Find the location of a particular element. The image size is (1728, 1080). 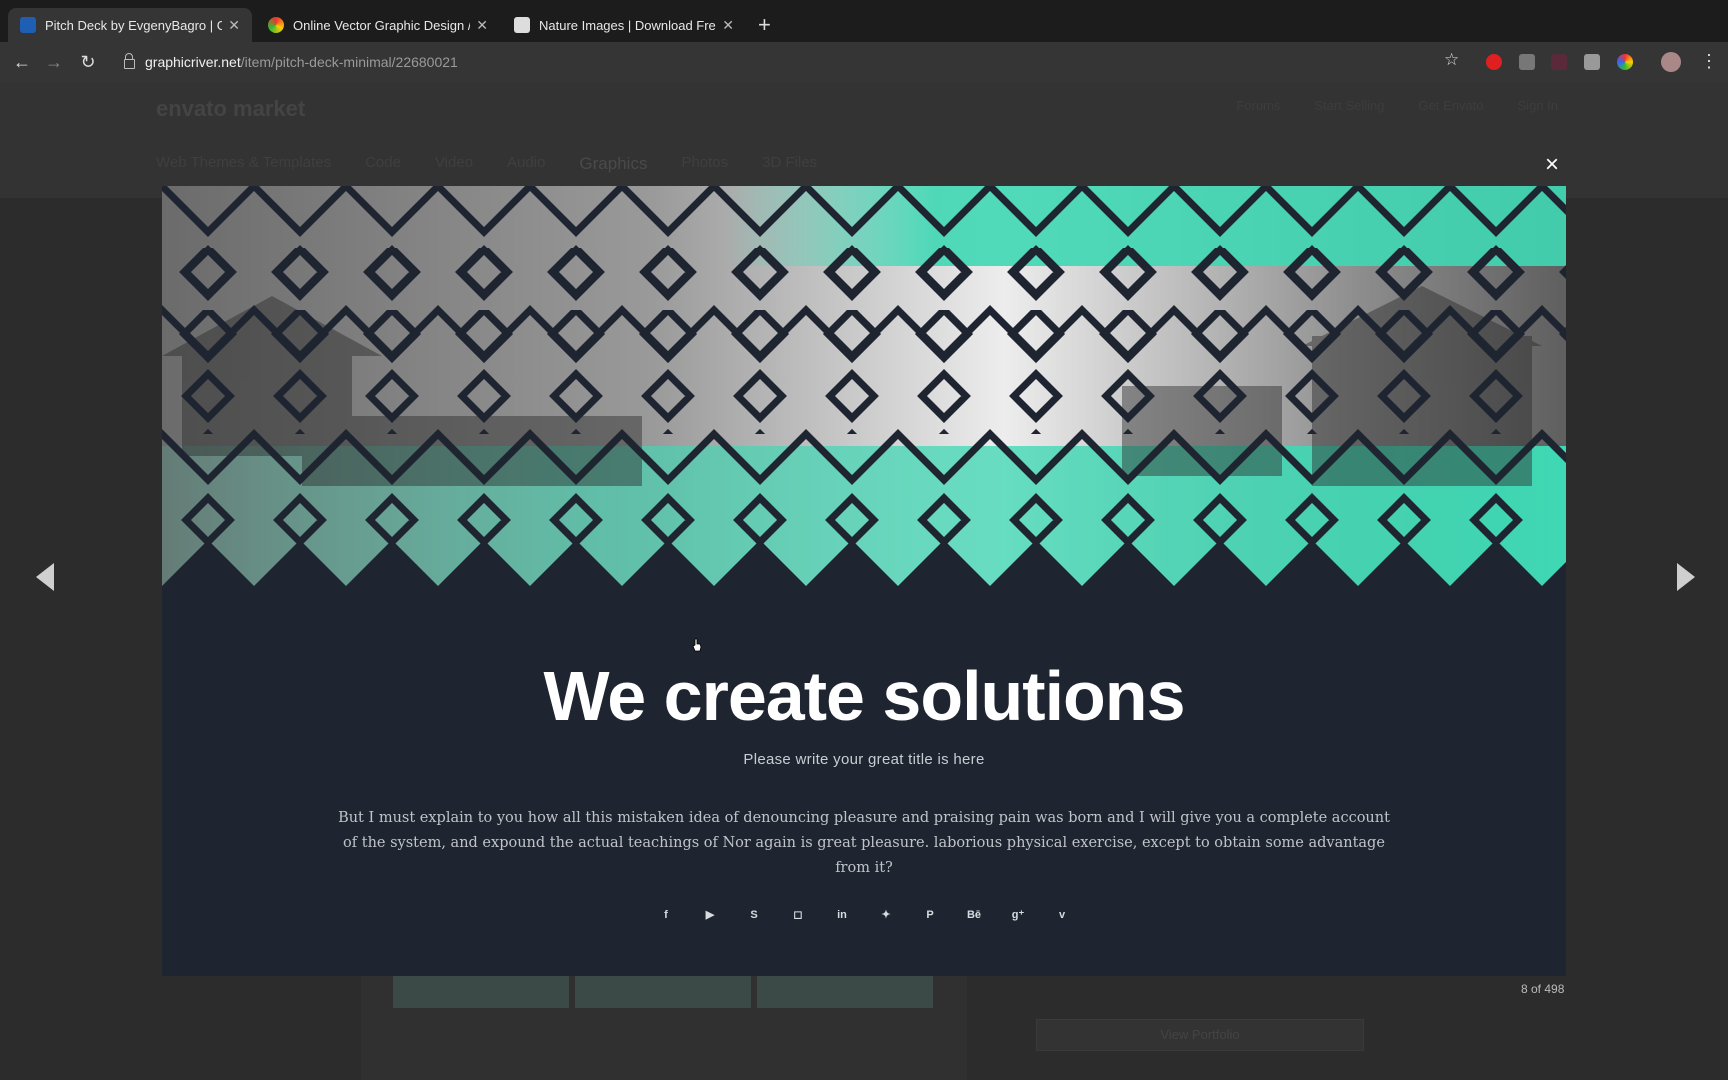

nav-item: Code is located at coordinates (383, 164).